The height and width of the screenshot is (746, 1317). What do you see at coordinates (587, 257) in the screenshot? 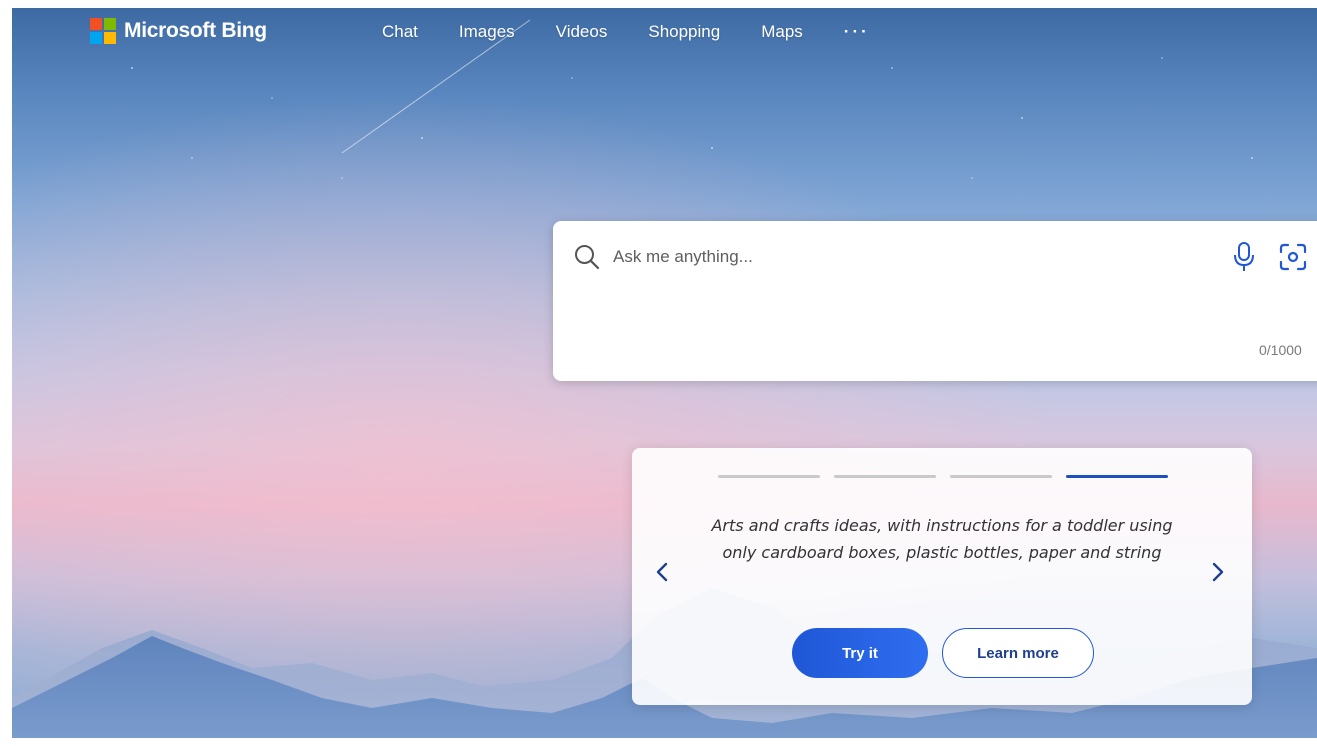
I see `search-icon` at bounding box center [587, 257].